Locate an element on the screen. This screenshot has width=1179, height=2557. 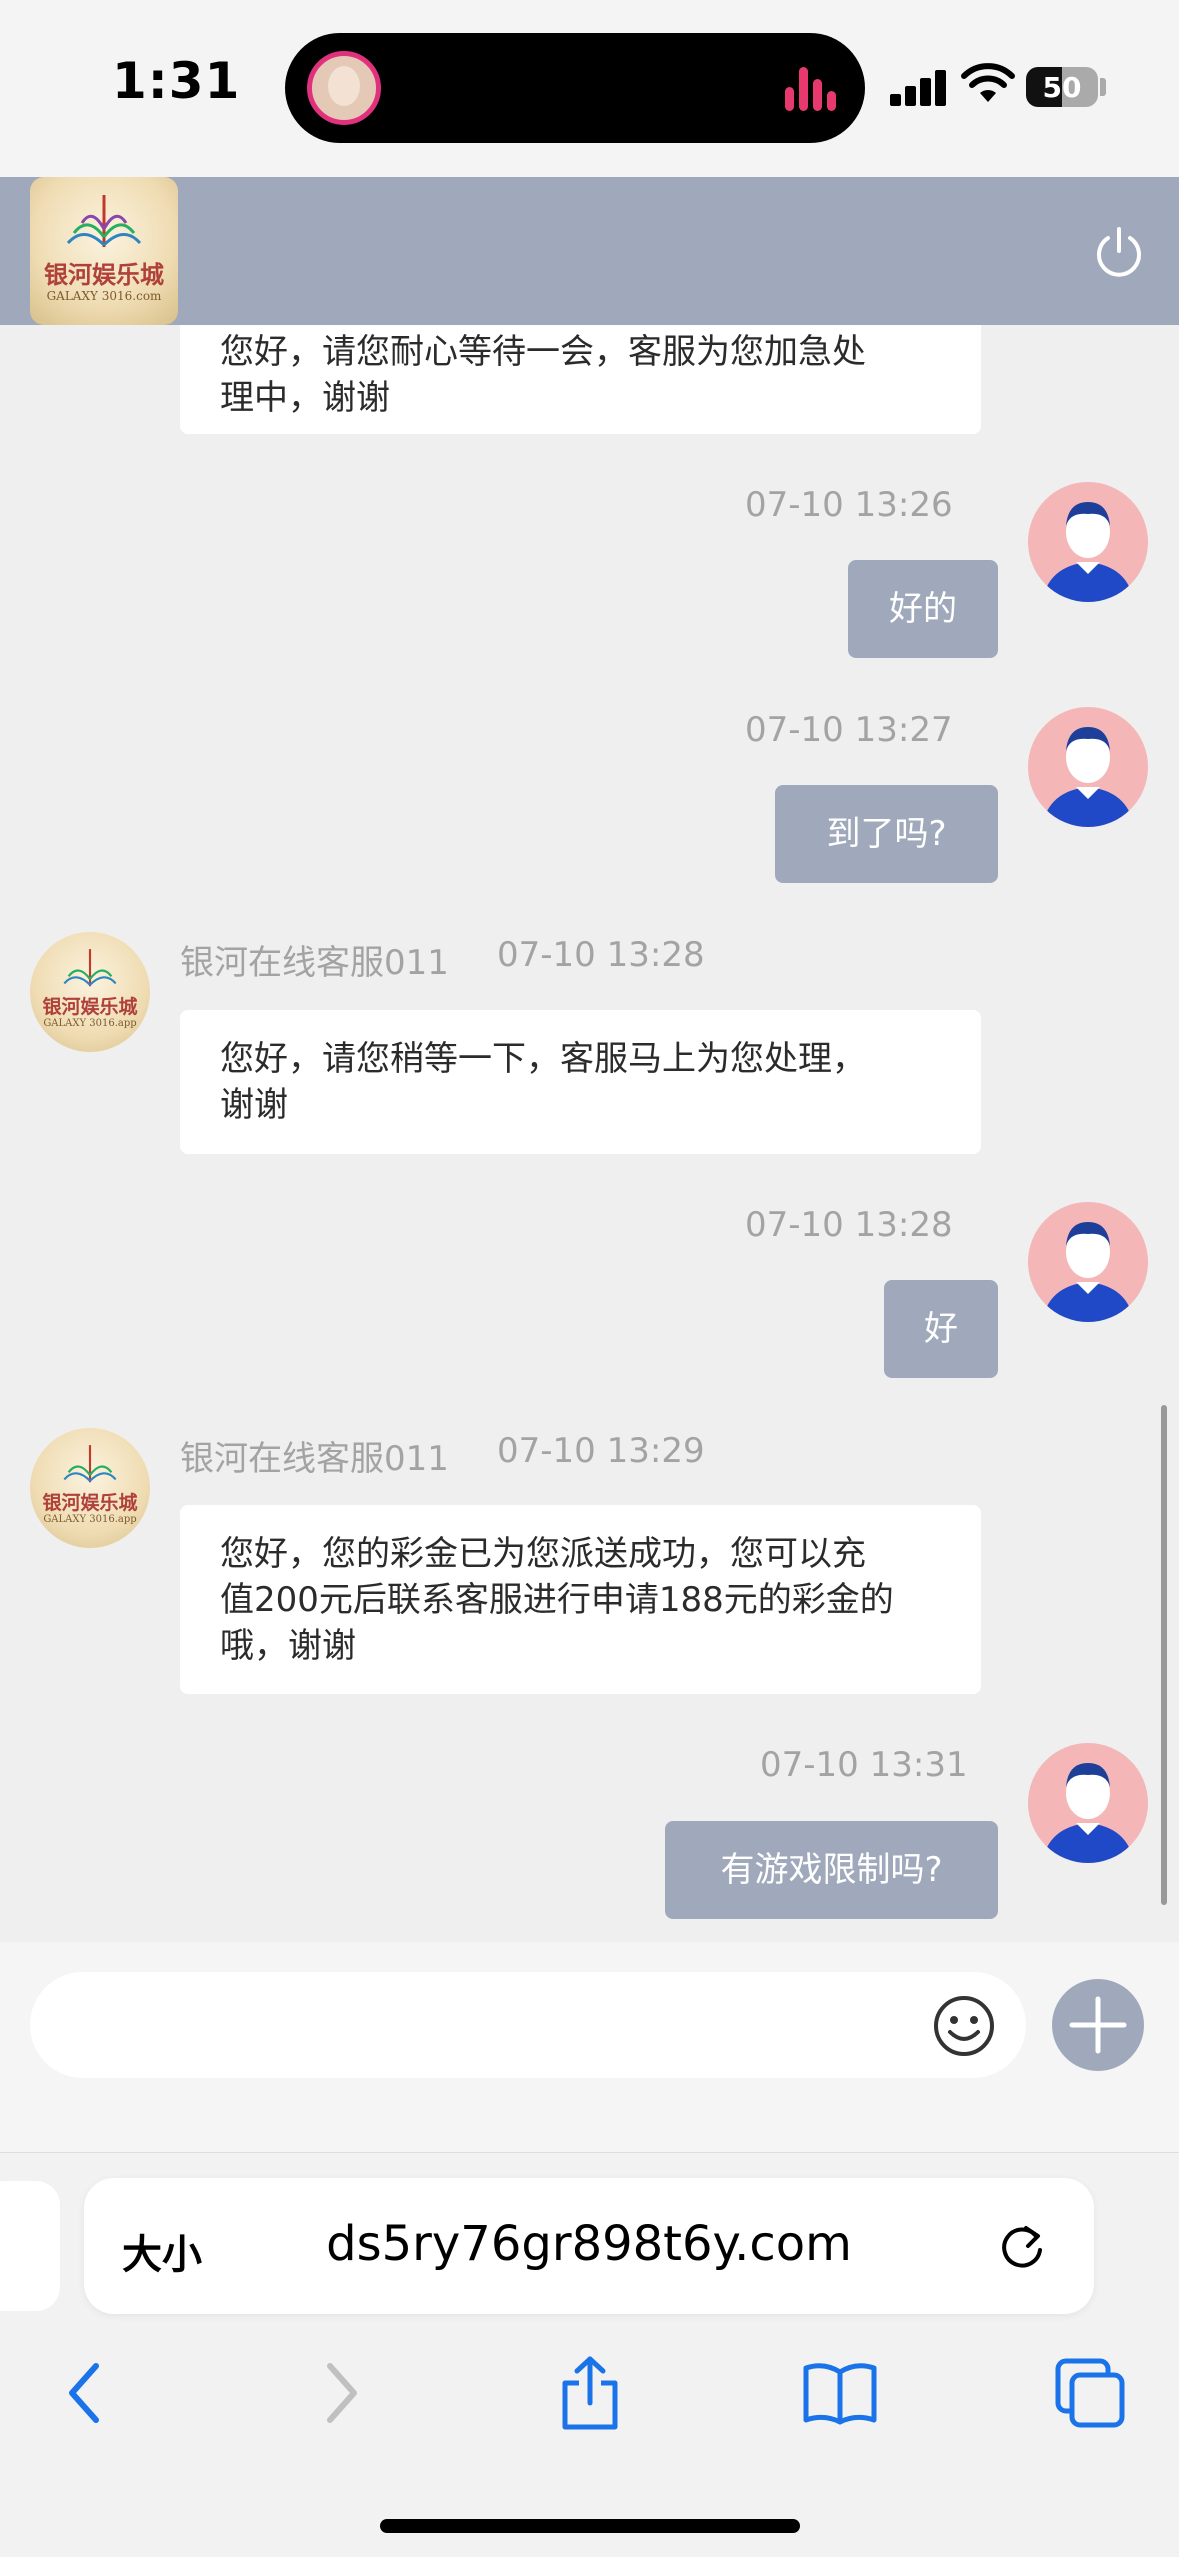
audio-bars-icon is located at coordinates (810, 89).